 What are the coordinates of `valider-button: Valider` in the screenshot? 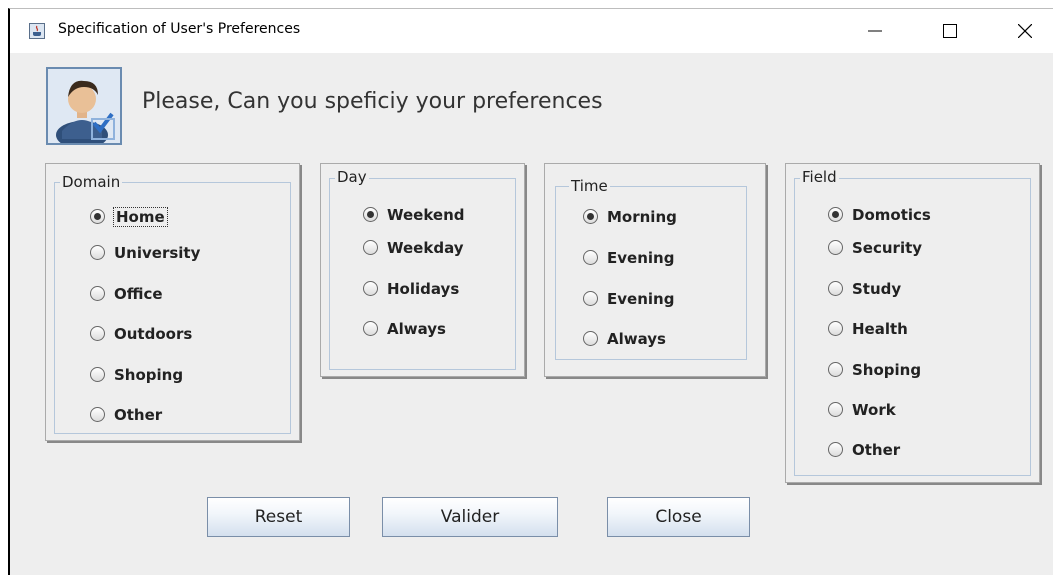 It's located at (470, 517).